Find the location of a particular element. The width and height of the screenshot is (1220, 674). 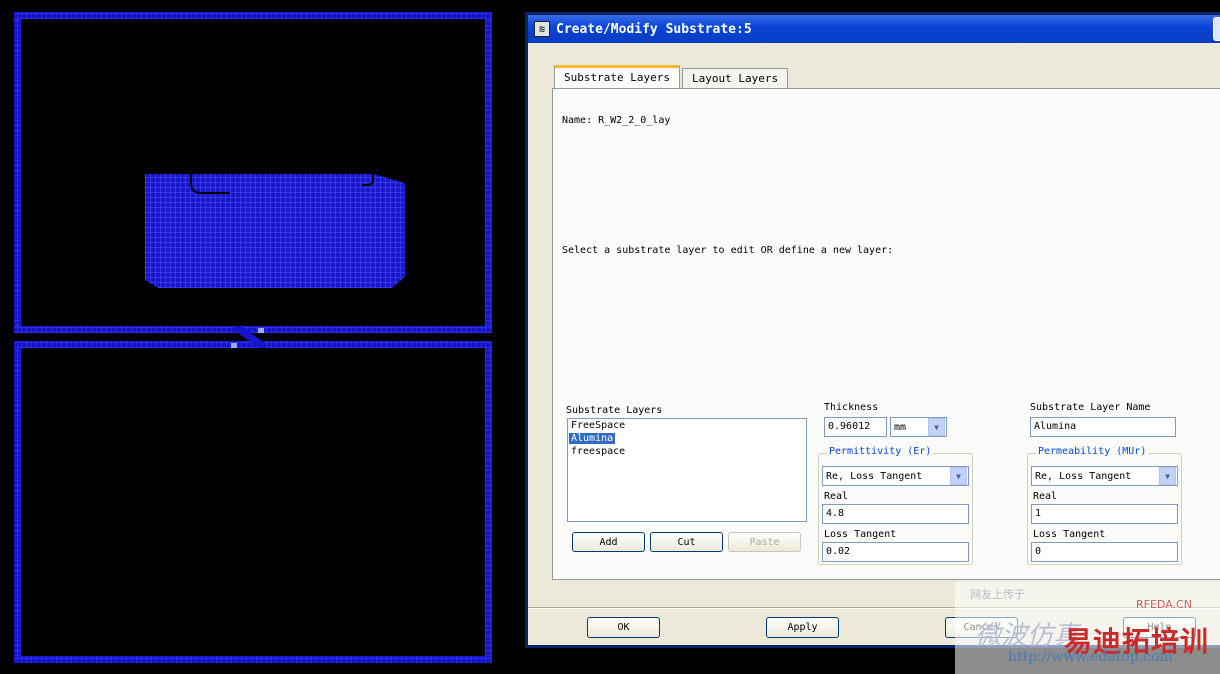

substrate-name: Name: R_W2_2_0_lay is located at coordinates (616, 120).